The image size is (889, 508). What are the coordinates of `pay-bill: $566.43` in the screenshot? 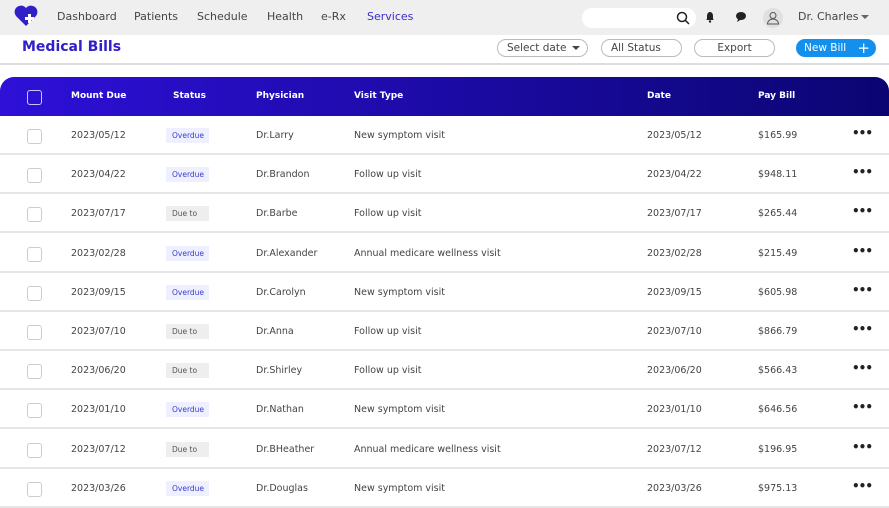 It's located at (778, 371).